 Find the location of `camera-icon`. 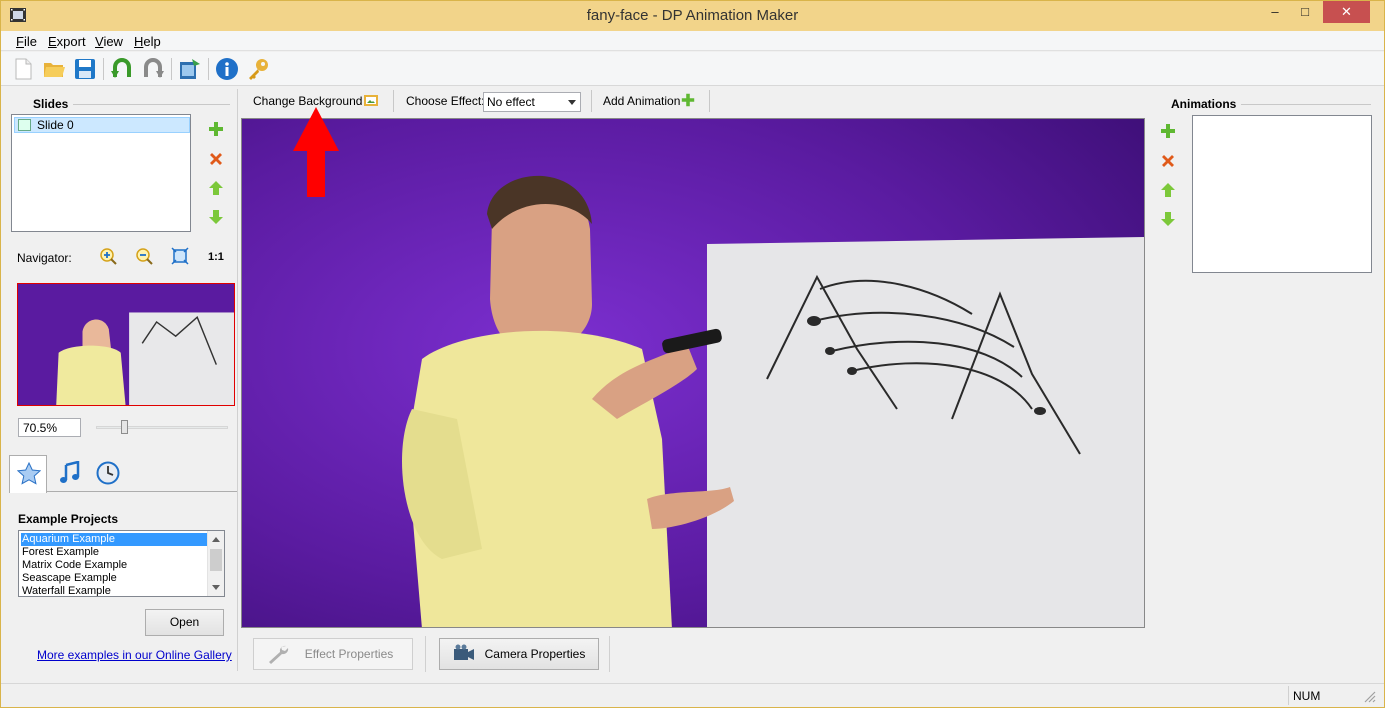

camera-icon is located at coordinates (464, 652).